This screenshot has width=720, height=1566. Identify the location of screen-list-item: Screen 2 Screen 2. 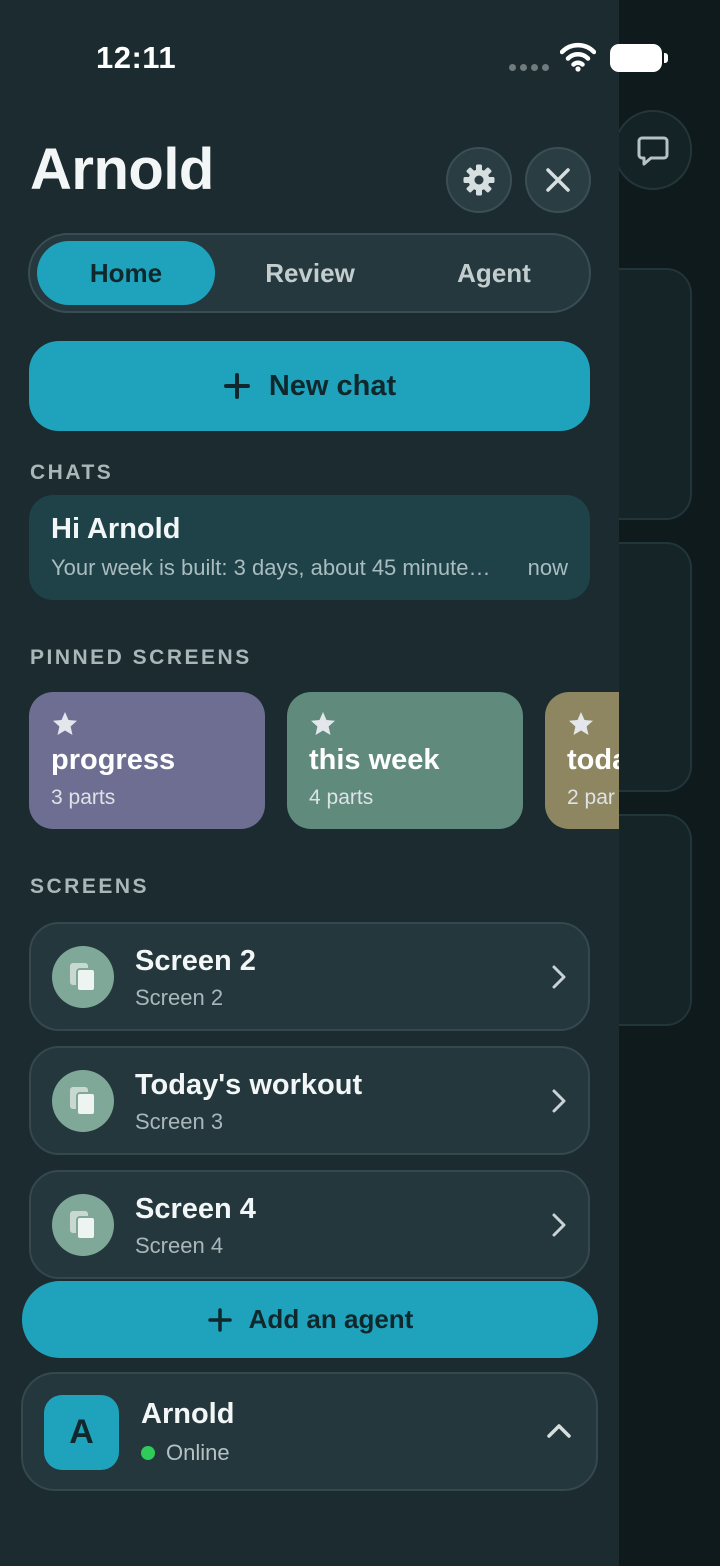
(309, 976).